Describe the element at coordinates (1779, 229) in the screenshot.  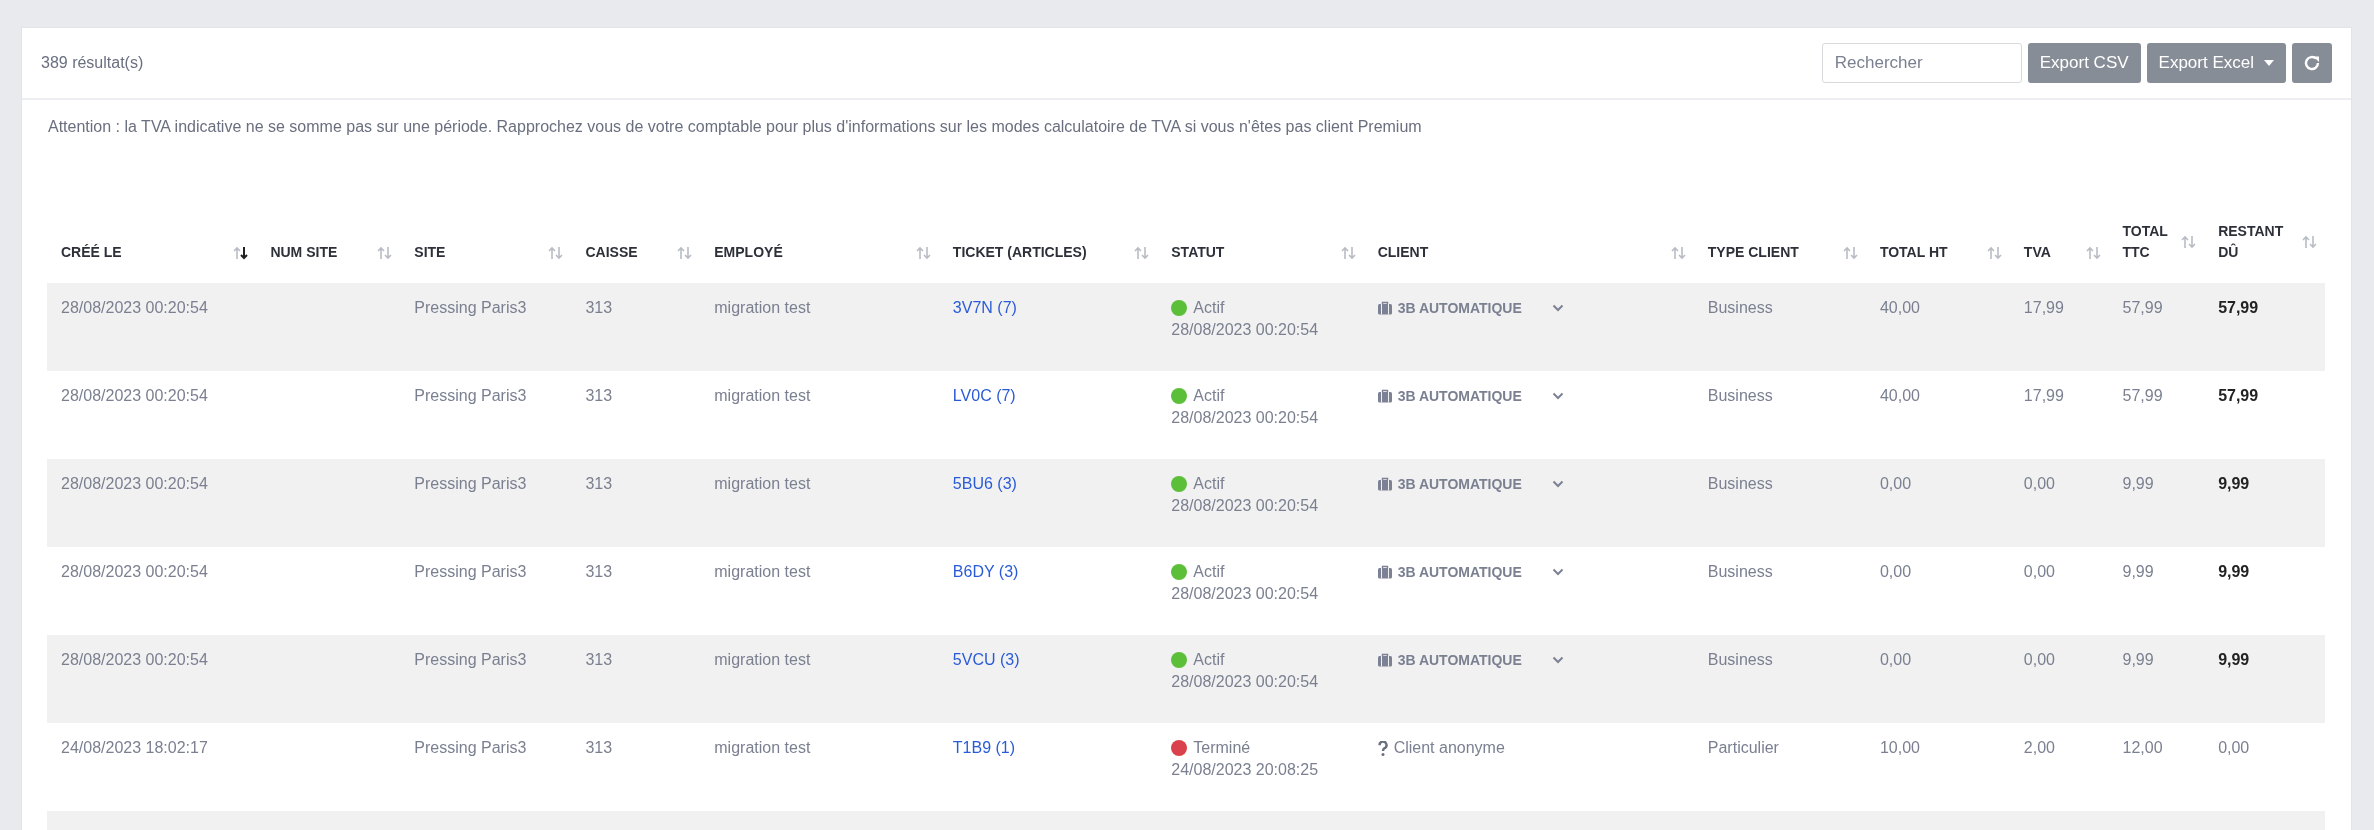
I see `column-header: TYPE CLIENT` at that location.